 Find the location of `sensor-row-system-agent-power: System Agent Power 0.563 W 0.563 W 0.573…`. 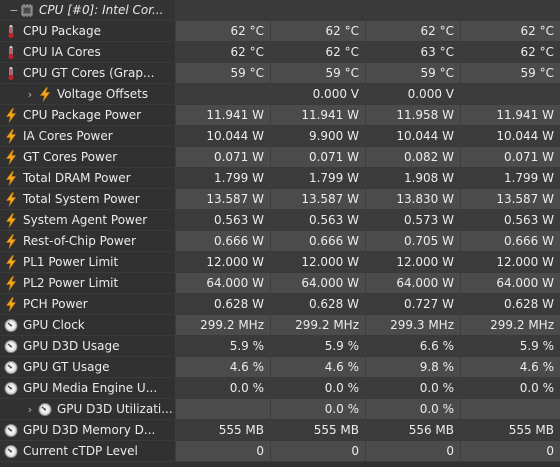

sensor-row-system-agent-power: System Agent Power 0.563 W 0.563 W 0.573… is located at coordinates (280, 220).